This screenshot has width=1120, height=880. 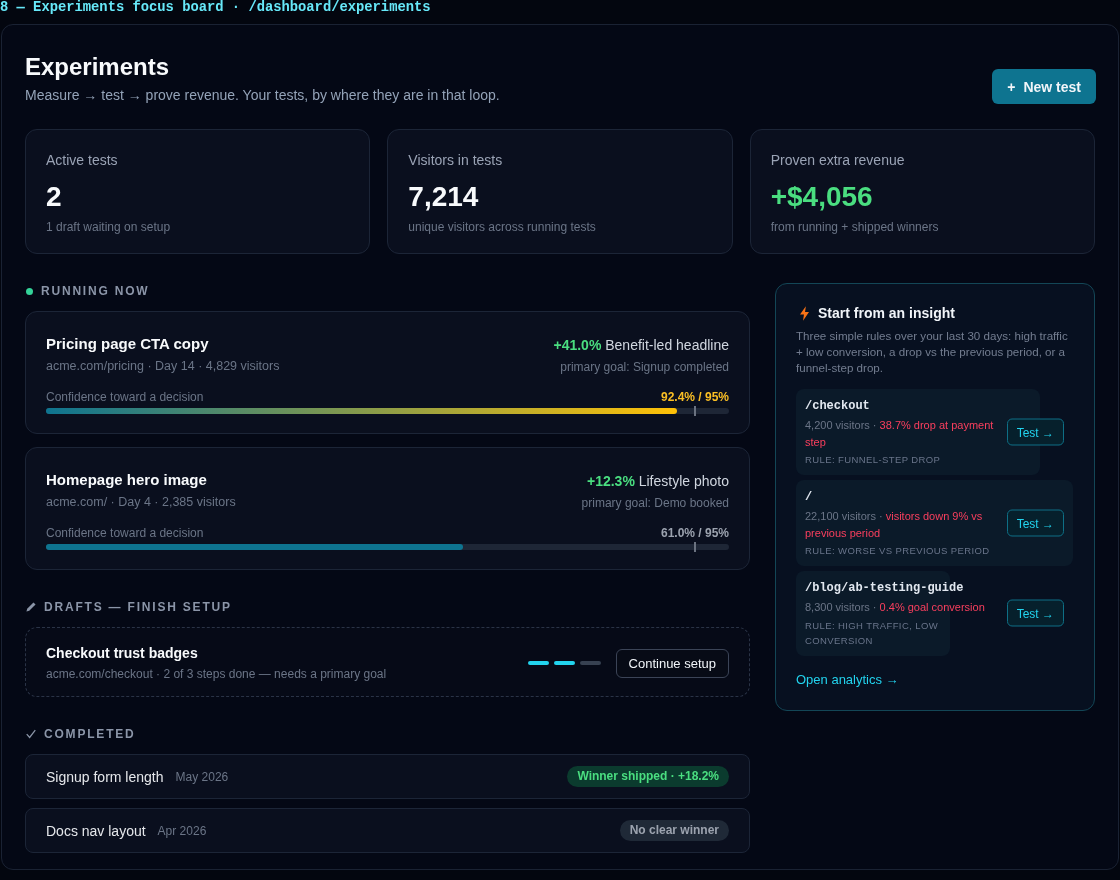 What do you see at coordinates (127, 480) in the screenshot?
I see `test-name: Homepage hero image` at bounding box center [127, 480].